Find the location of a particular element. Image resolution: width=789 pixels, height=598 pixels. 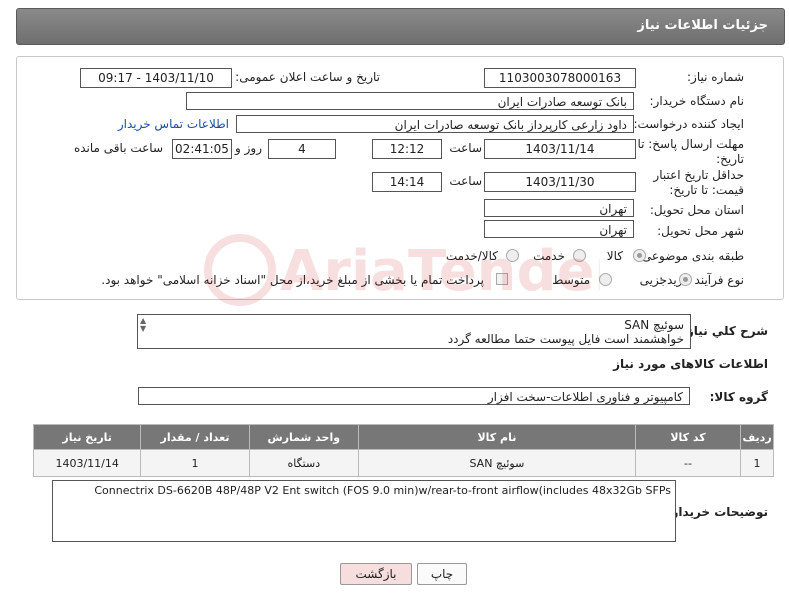

col-unit: واحد شمارش is located at coordinates (303, 437).